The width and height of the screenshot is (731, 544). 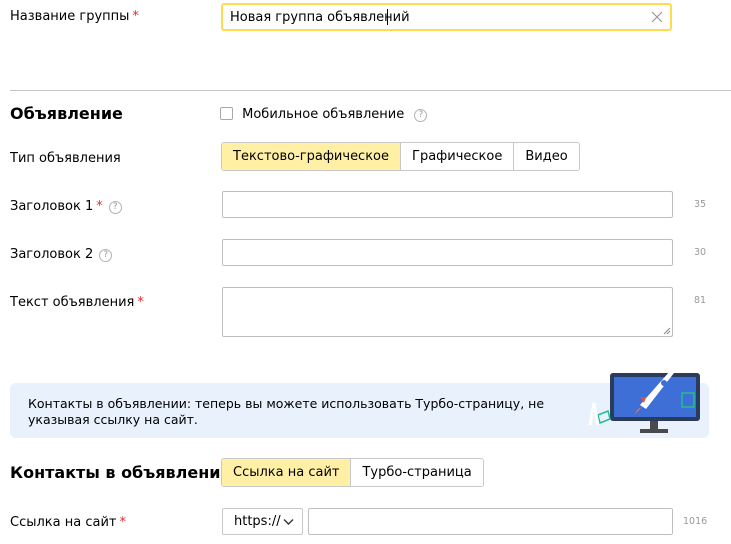 I want to click on headline2-input, so click(x=447, y=252).